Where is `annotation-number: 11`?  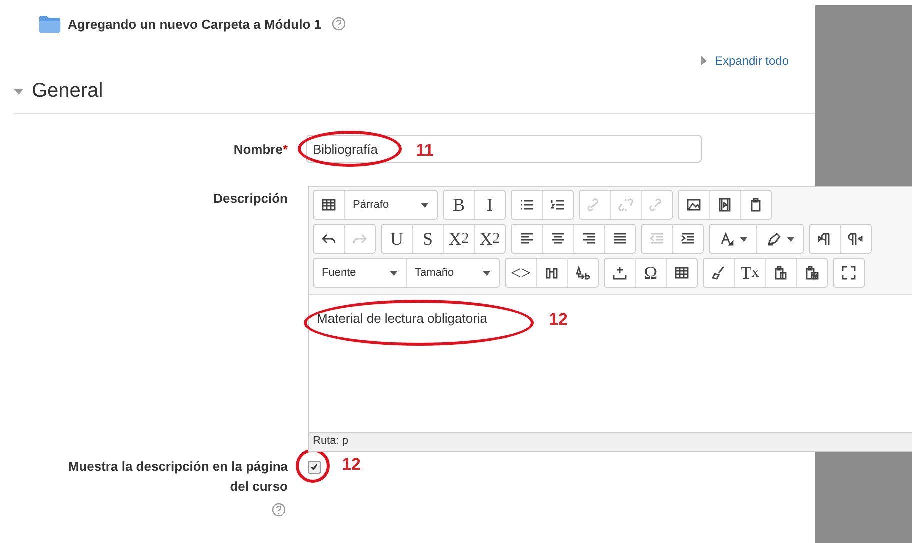
annotation-number: 11 is located at coordinates (425, 151).